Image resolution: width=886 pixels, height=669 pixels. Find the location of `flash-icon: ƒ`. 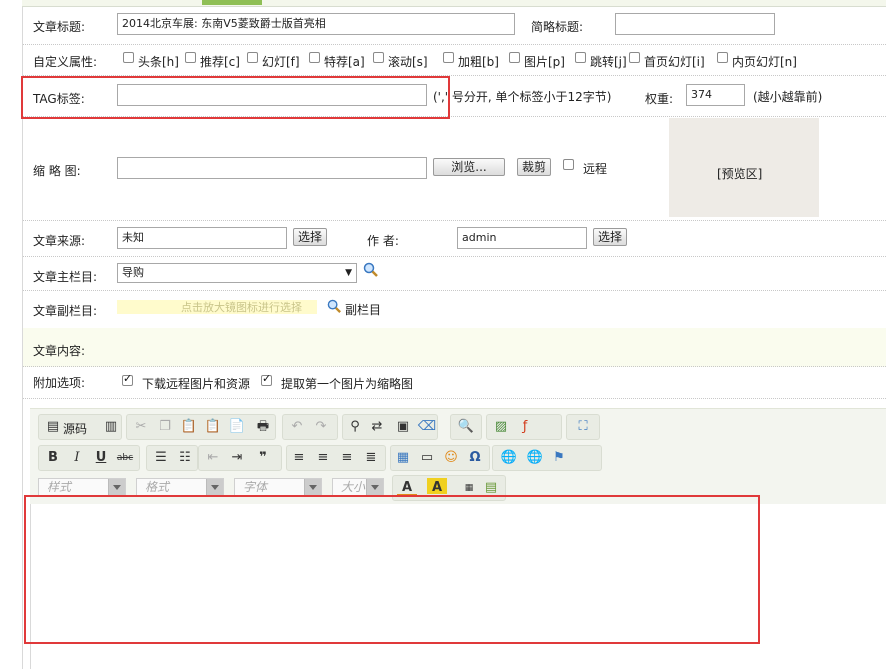

flash-icon: ƒ is located at coordinates (525, 427).